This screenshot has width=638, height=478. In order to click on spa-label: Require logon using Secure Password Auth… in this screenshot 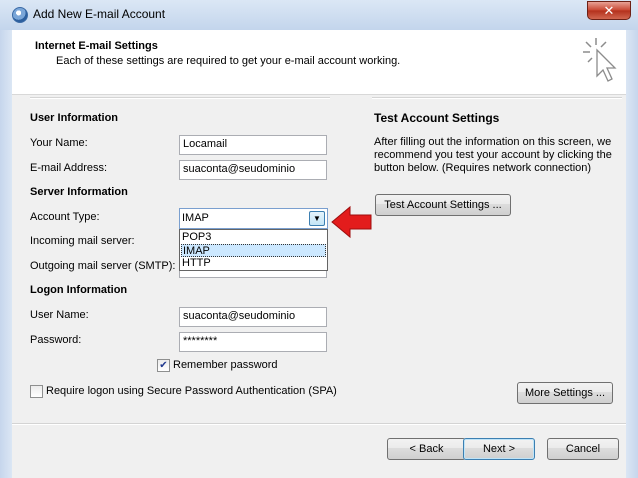, I will do `click(191, 391)`.